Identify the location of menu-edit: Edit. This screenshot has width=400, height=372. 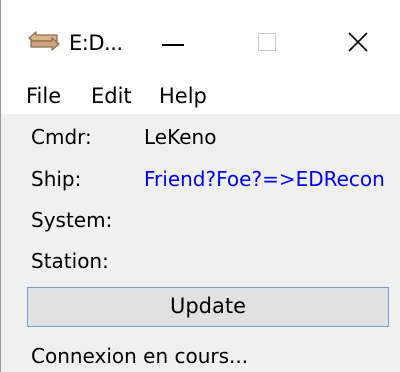
(111, 96).